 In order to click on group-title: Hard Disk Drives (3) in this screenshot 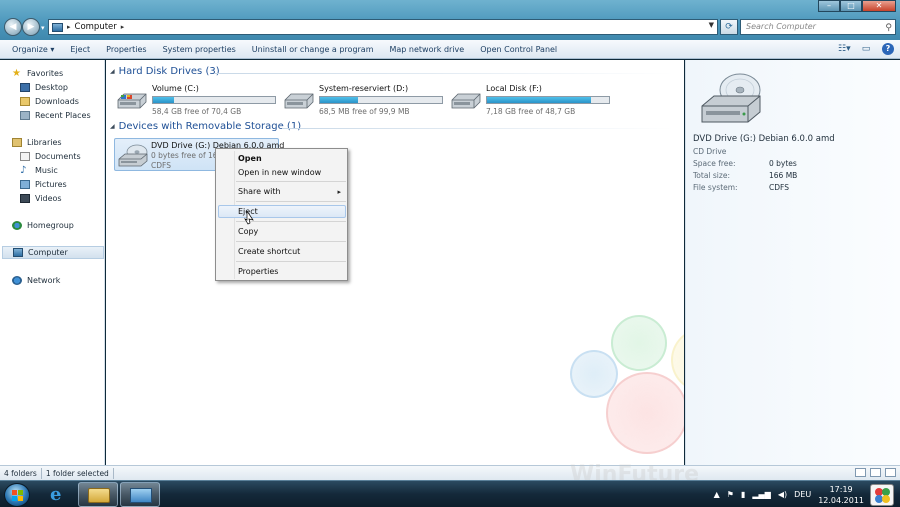, I will do `click(169, 71)`.